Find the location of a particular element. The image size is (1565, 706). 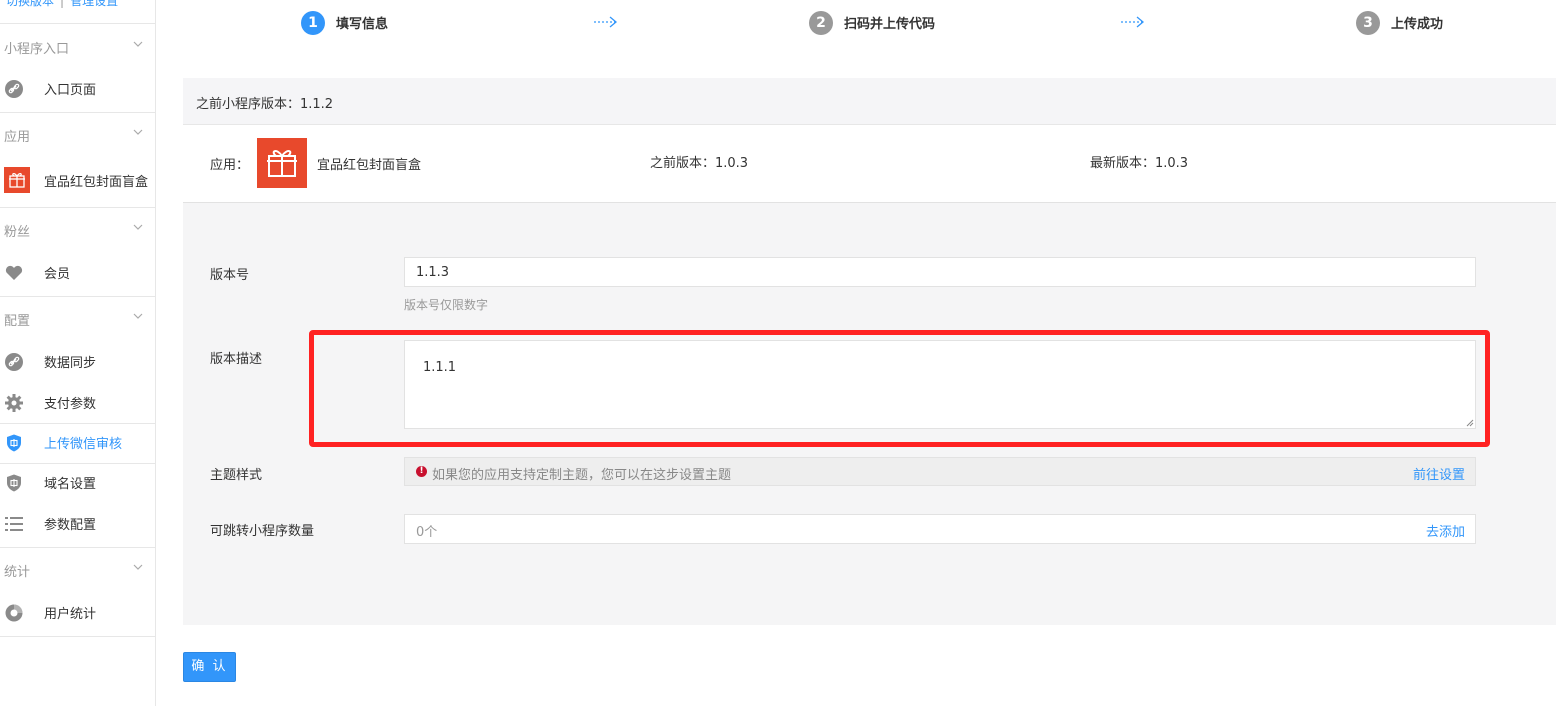

sidebar-item-members: 会员 is located at coordinates (78, 272).